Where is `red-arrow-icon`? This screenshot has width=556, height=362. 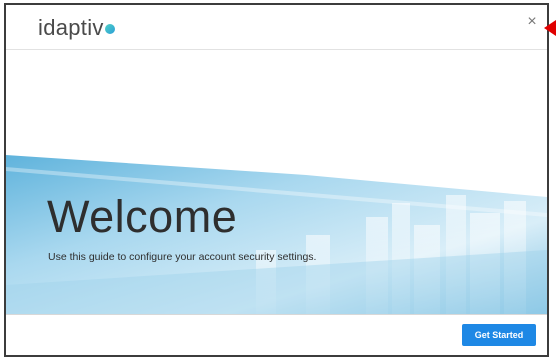
red-arrow-icon is located at coordinates (550, 28).